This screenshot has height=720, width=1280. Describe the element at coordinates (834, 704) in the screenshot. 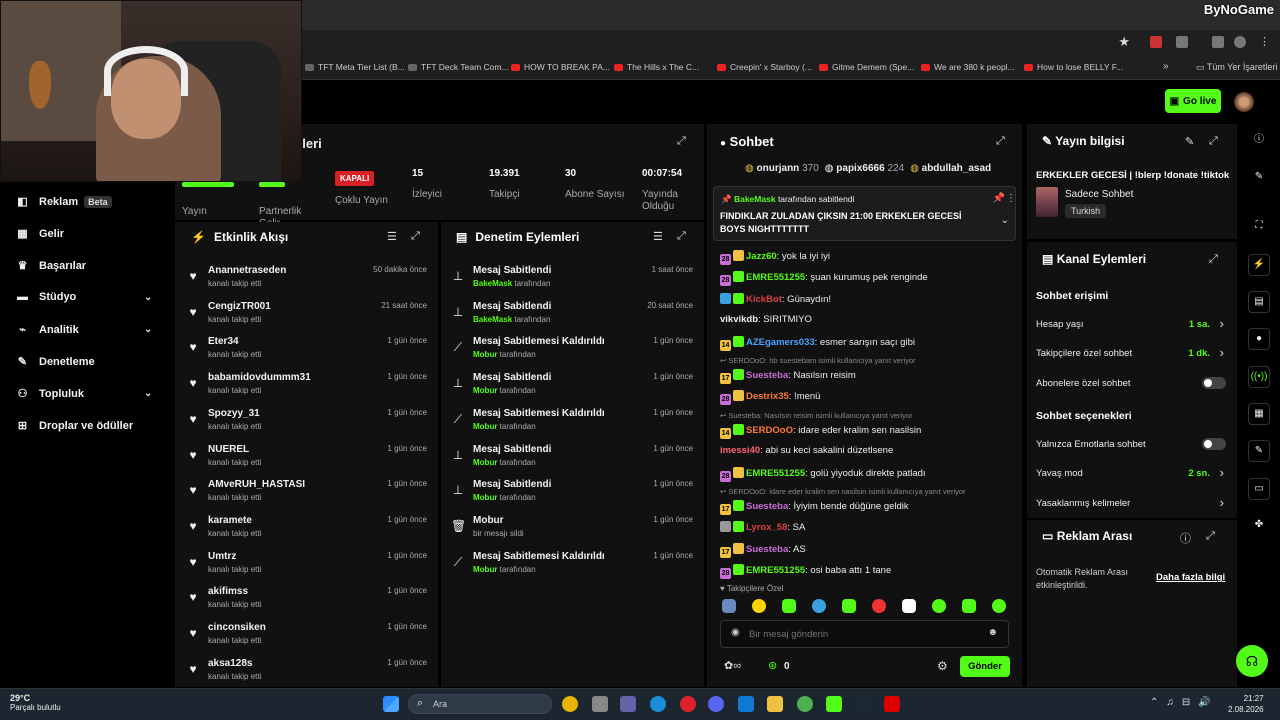

I see `kick-app-icon` at that location.